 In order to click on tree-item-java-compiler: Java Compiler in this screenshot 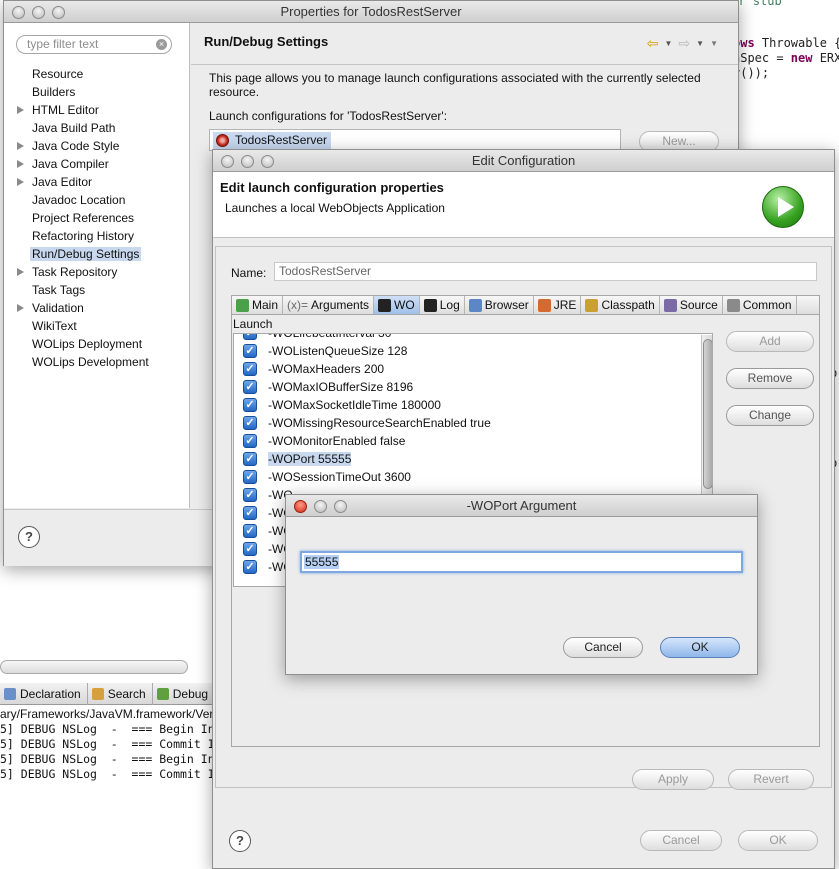, I will do `click(97, 164)`.